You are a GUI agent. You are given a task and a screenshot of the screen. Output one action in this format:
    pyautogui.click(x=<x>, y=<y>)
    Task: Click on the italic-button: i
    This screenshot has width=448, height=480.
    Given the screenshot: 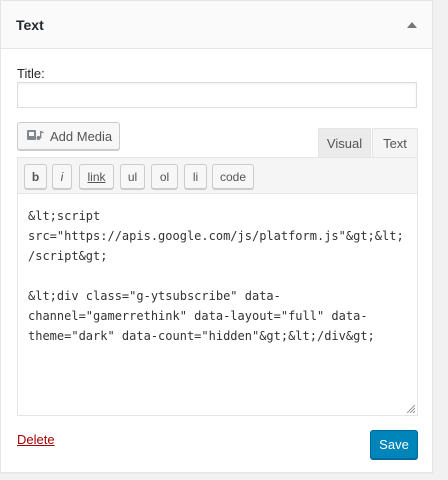 What is the action you would take?
    pyautogui.click(x=62, y=176)
    